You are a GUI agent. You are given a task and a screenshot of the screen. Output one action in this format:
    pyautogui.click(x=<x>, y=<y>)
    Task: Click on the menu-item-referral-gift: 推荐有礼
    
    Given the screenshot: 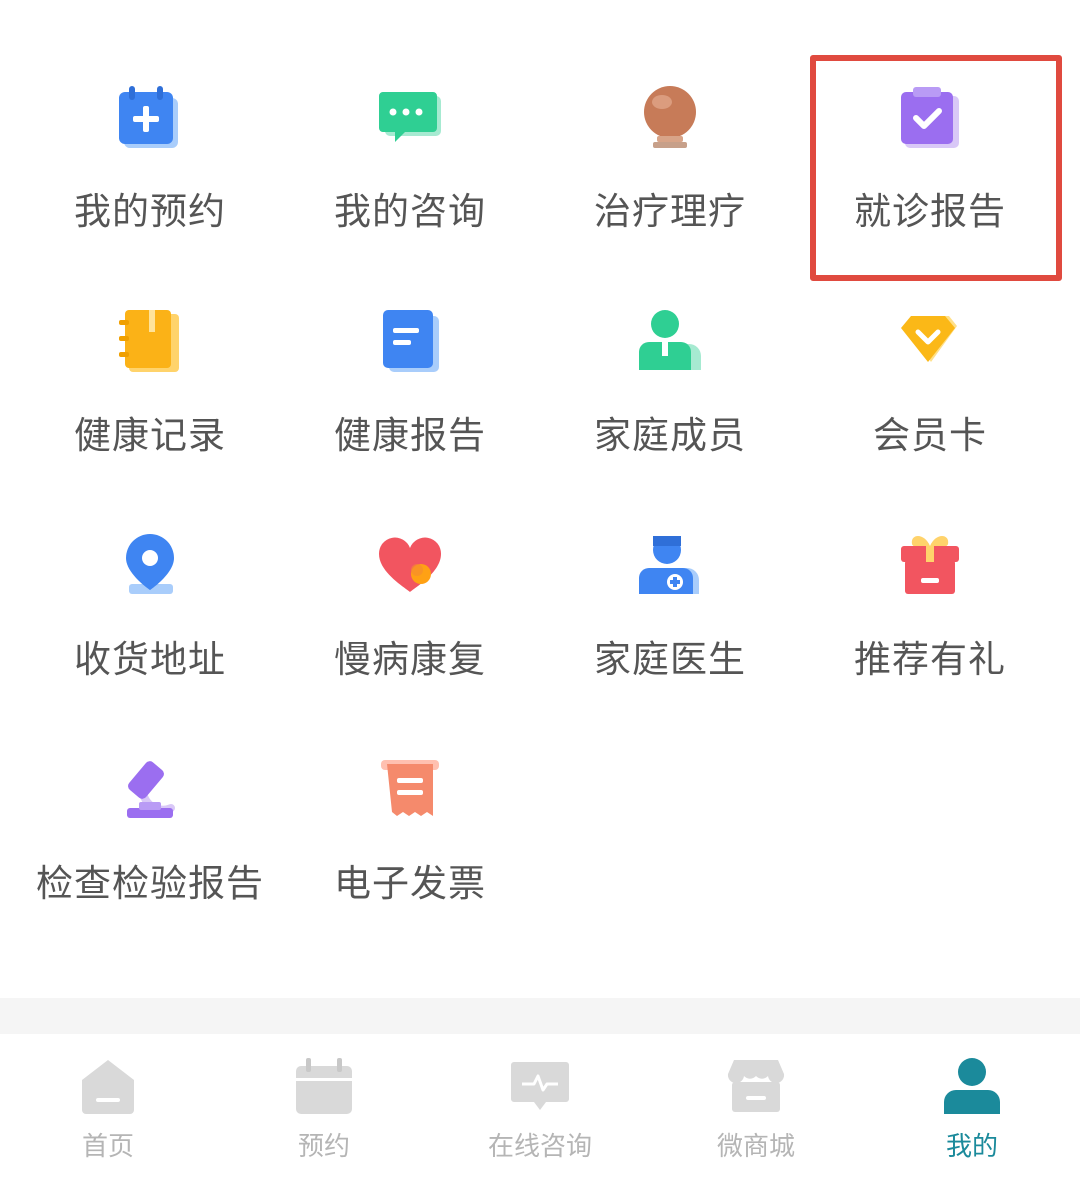 What is the action you would take?
    pyautogui.click(x=930, y=564)
    